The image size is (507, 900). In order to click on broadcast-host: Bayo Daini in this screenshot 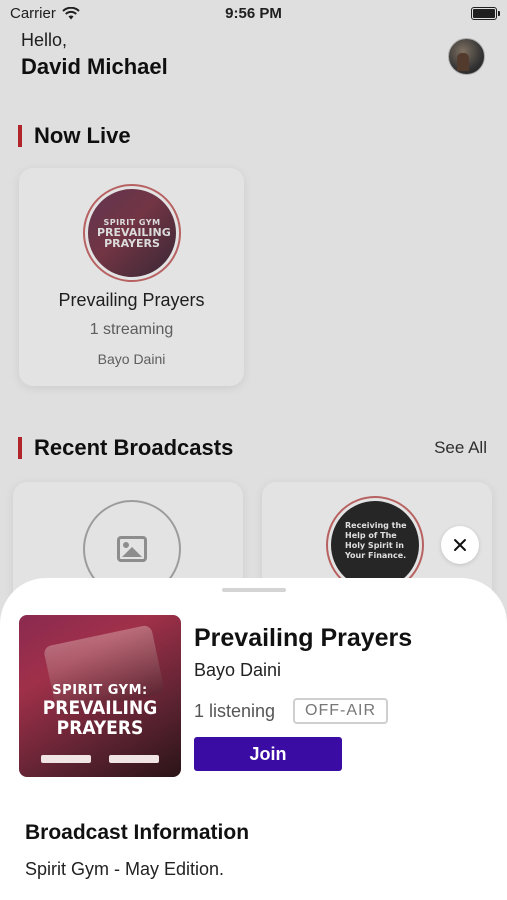, I will do `click(238, 670)`.